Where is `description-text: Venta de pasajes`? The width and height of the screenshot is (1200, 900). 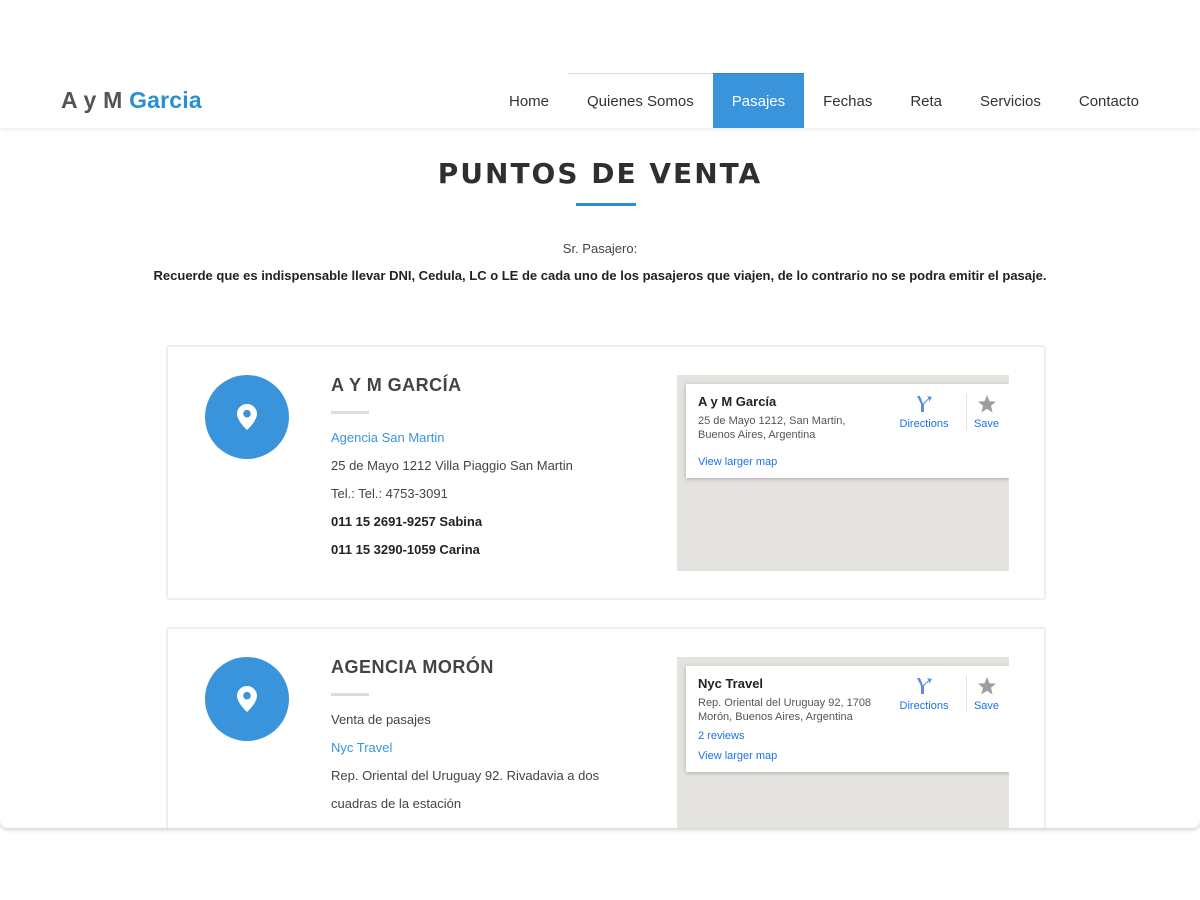
description-text: Venta de pasajes is located at coordinates (381, 719).